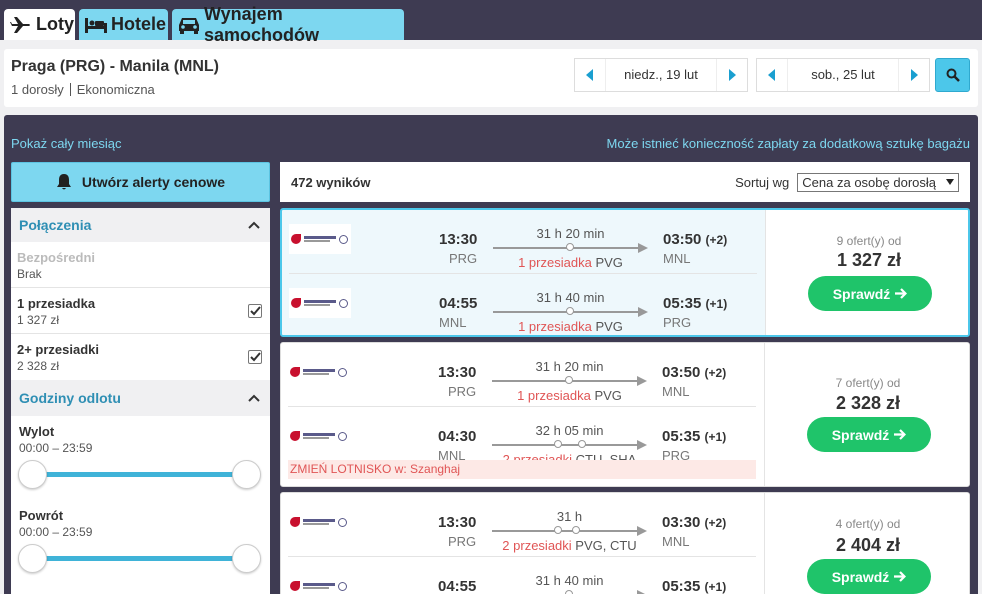 The height and width of the screenshot is (594, 982). What do you see at coordinates (140, 225) in the screenshot?
I see `connections-header: Połączenia` at bounding box center [140, 225].